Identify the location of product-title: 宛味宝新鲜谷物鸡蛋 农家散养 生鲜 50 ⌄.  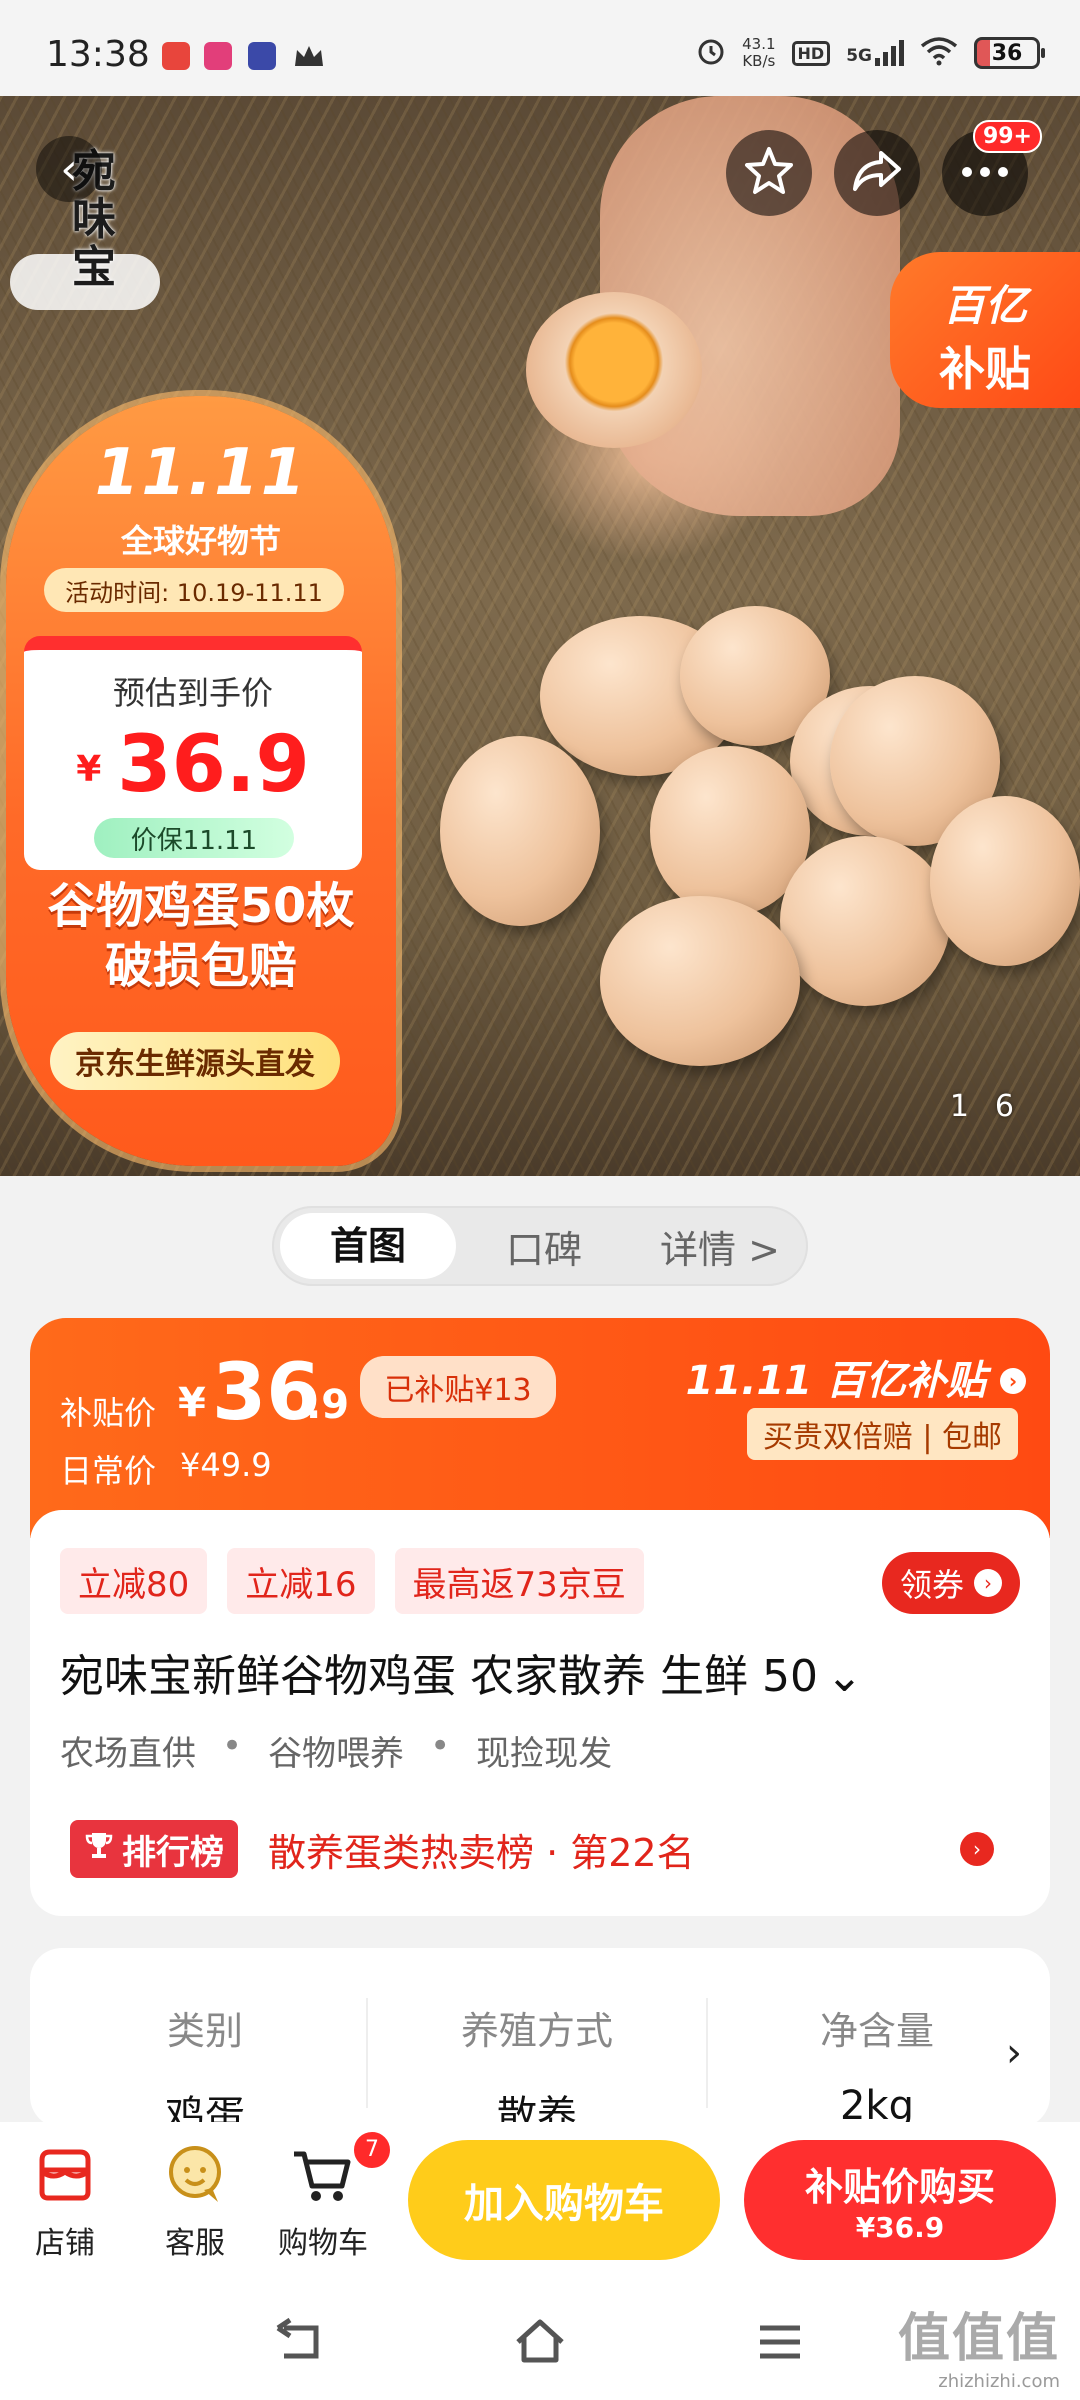
(540, 1672).